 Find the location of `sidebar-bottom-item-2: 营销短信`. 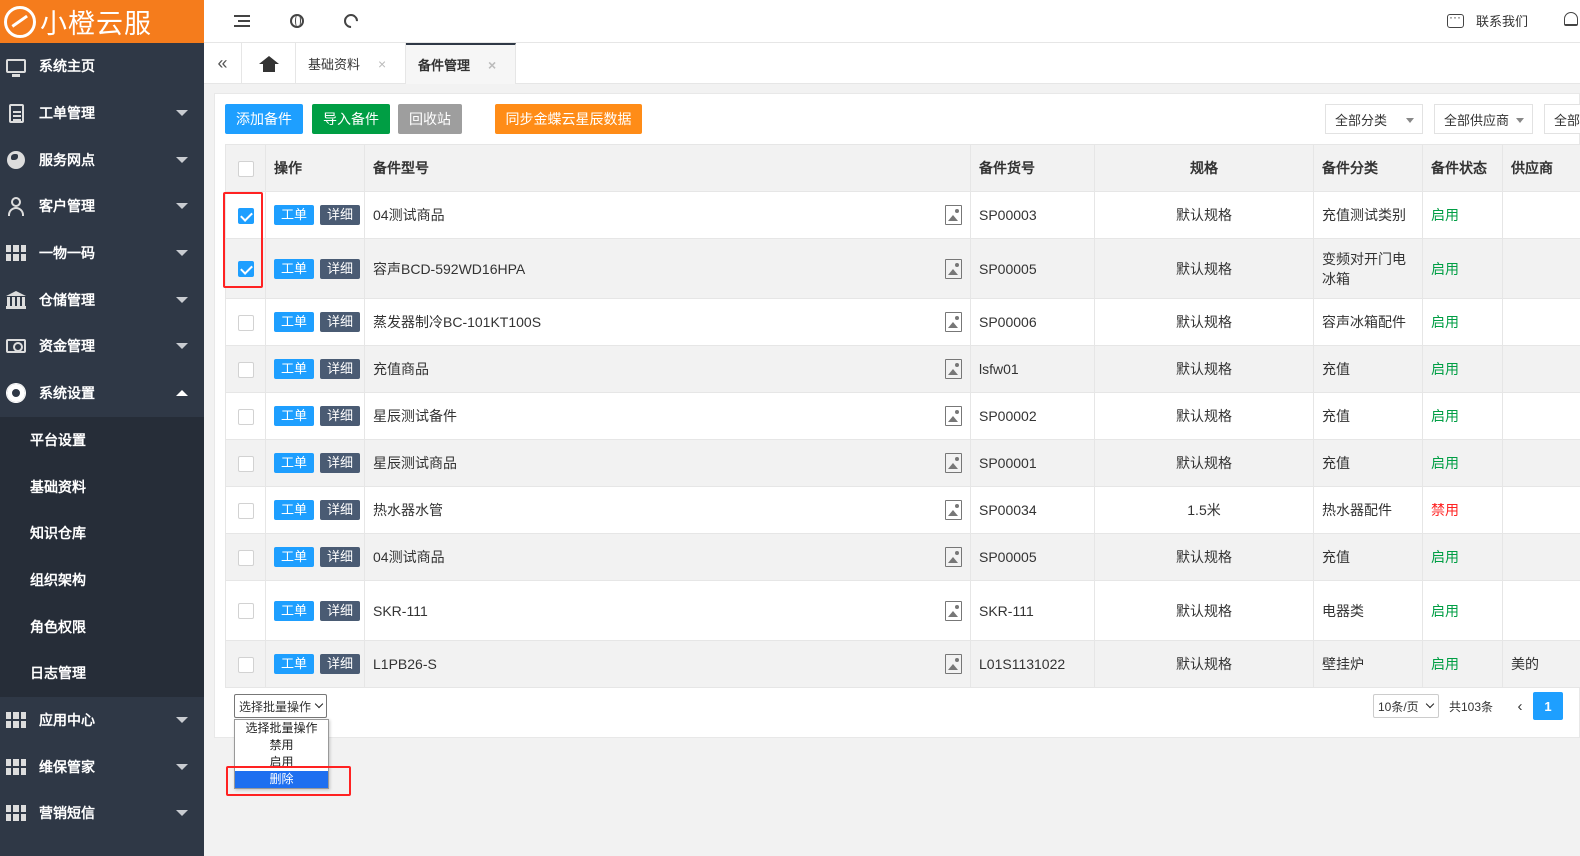

sidebar-bottom-item-2: 营销短信 is located at coordinates (102, 813).